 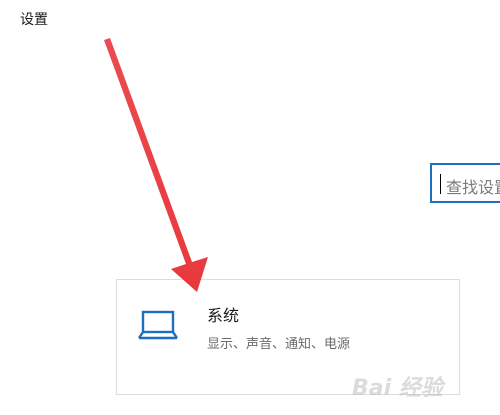 What do you see at coordinates (440, 184) in the screenshot?
I see `text-caret` at bounding box center [440, 184].